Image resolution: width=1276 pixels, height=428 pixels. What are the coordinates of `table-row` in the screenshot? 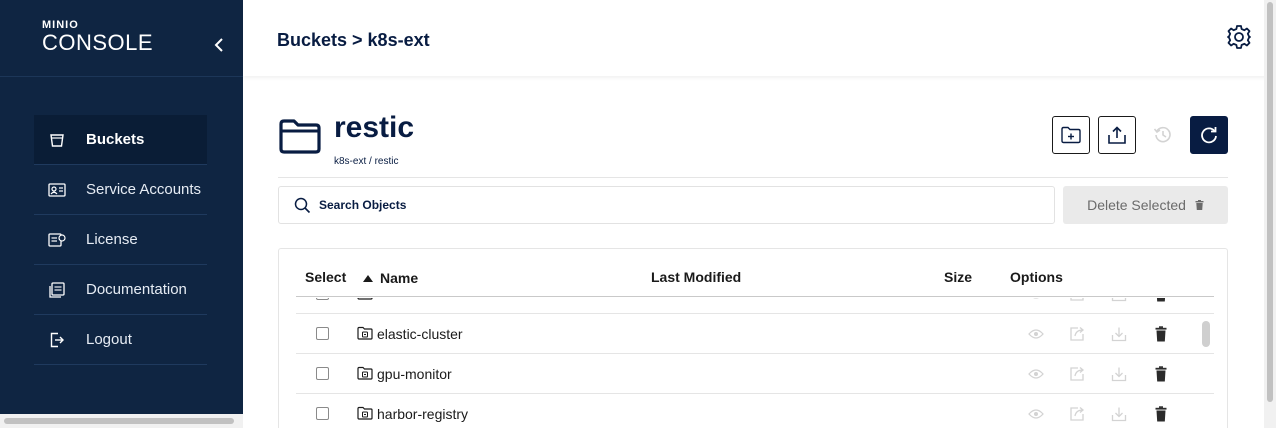 It's located at (755, 306).